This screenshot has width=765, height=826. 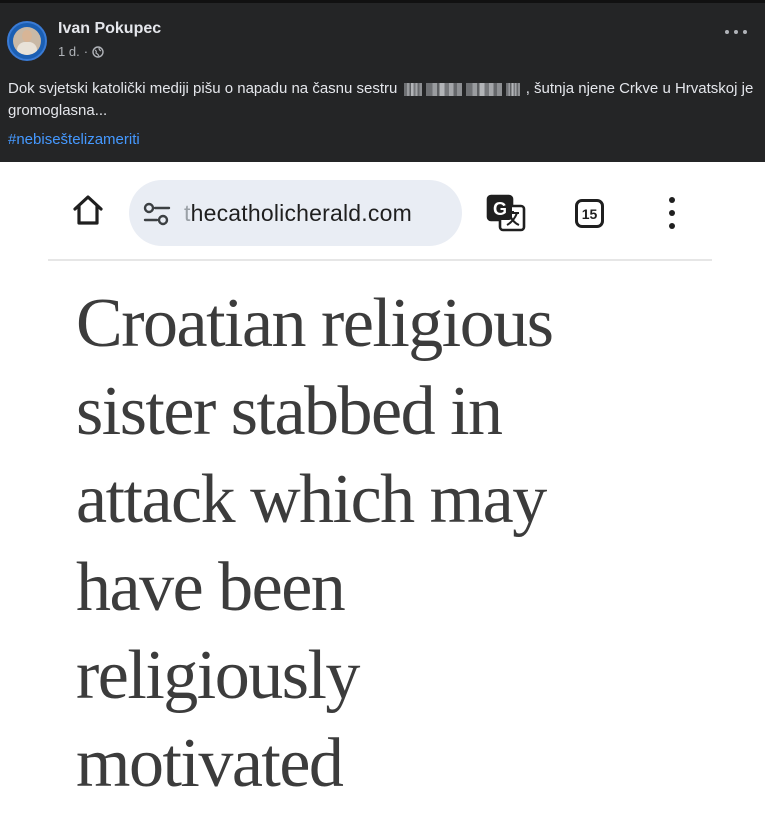 I want to click on more-options-icon, so click(x=736, y=32).